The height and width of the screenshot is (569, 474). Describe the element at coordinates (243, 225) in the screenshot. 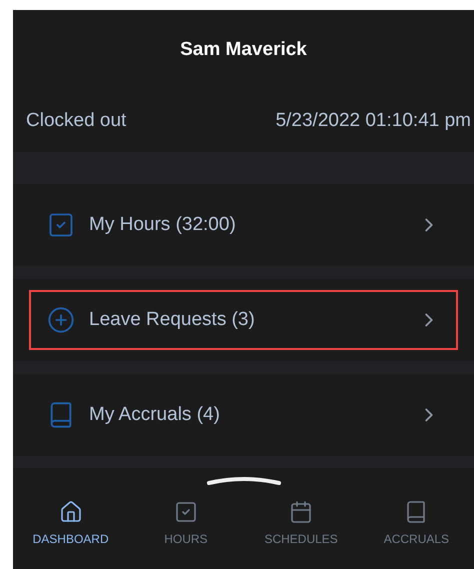

I see `menu-item: My Hours (32:00)` at that location.